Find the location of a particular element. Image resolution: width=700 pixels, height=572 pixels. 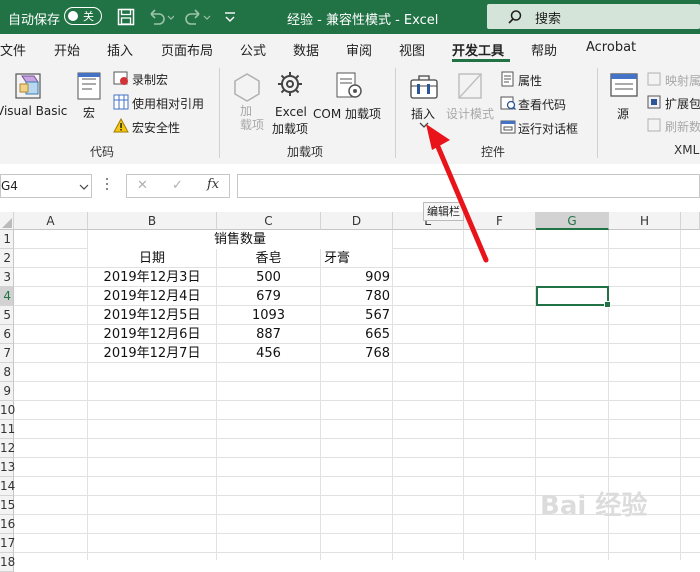

tab-file: 文件 is located at coordinates (13, 49).